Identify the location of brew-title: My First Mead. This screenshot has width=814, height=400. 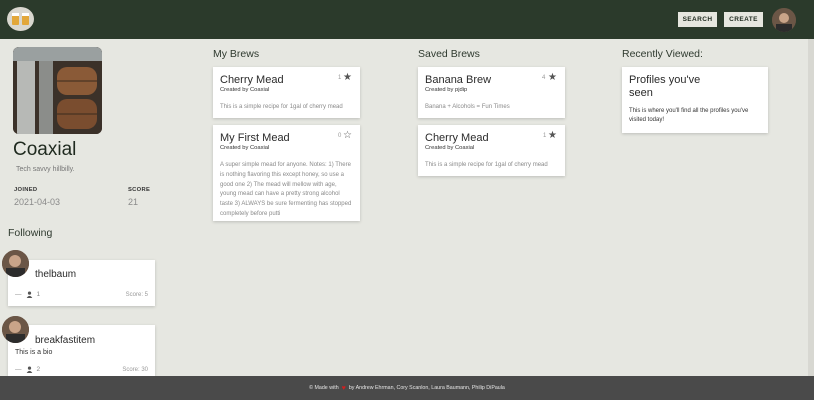
(255, 138).